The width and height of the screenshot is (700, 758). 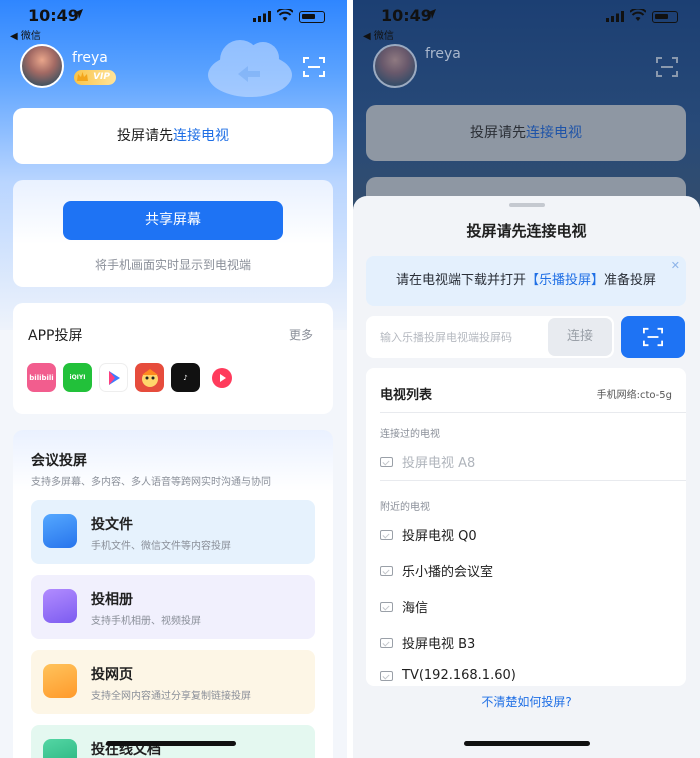 What do you see at coordinates (173, 358) in the screenshot?
I see `app-cast-card: APP投屏 更多 bilibili iQIYI ♪` at bounding box center [173, 358].